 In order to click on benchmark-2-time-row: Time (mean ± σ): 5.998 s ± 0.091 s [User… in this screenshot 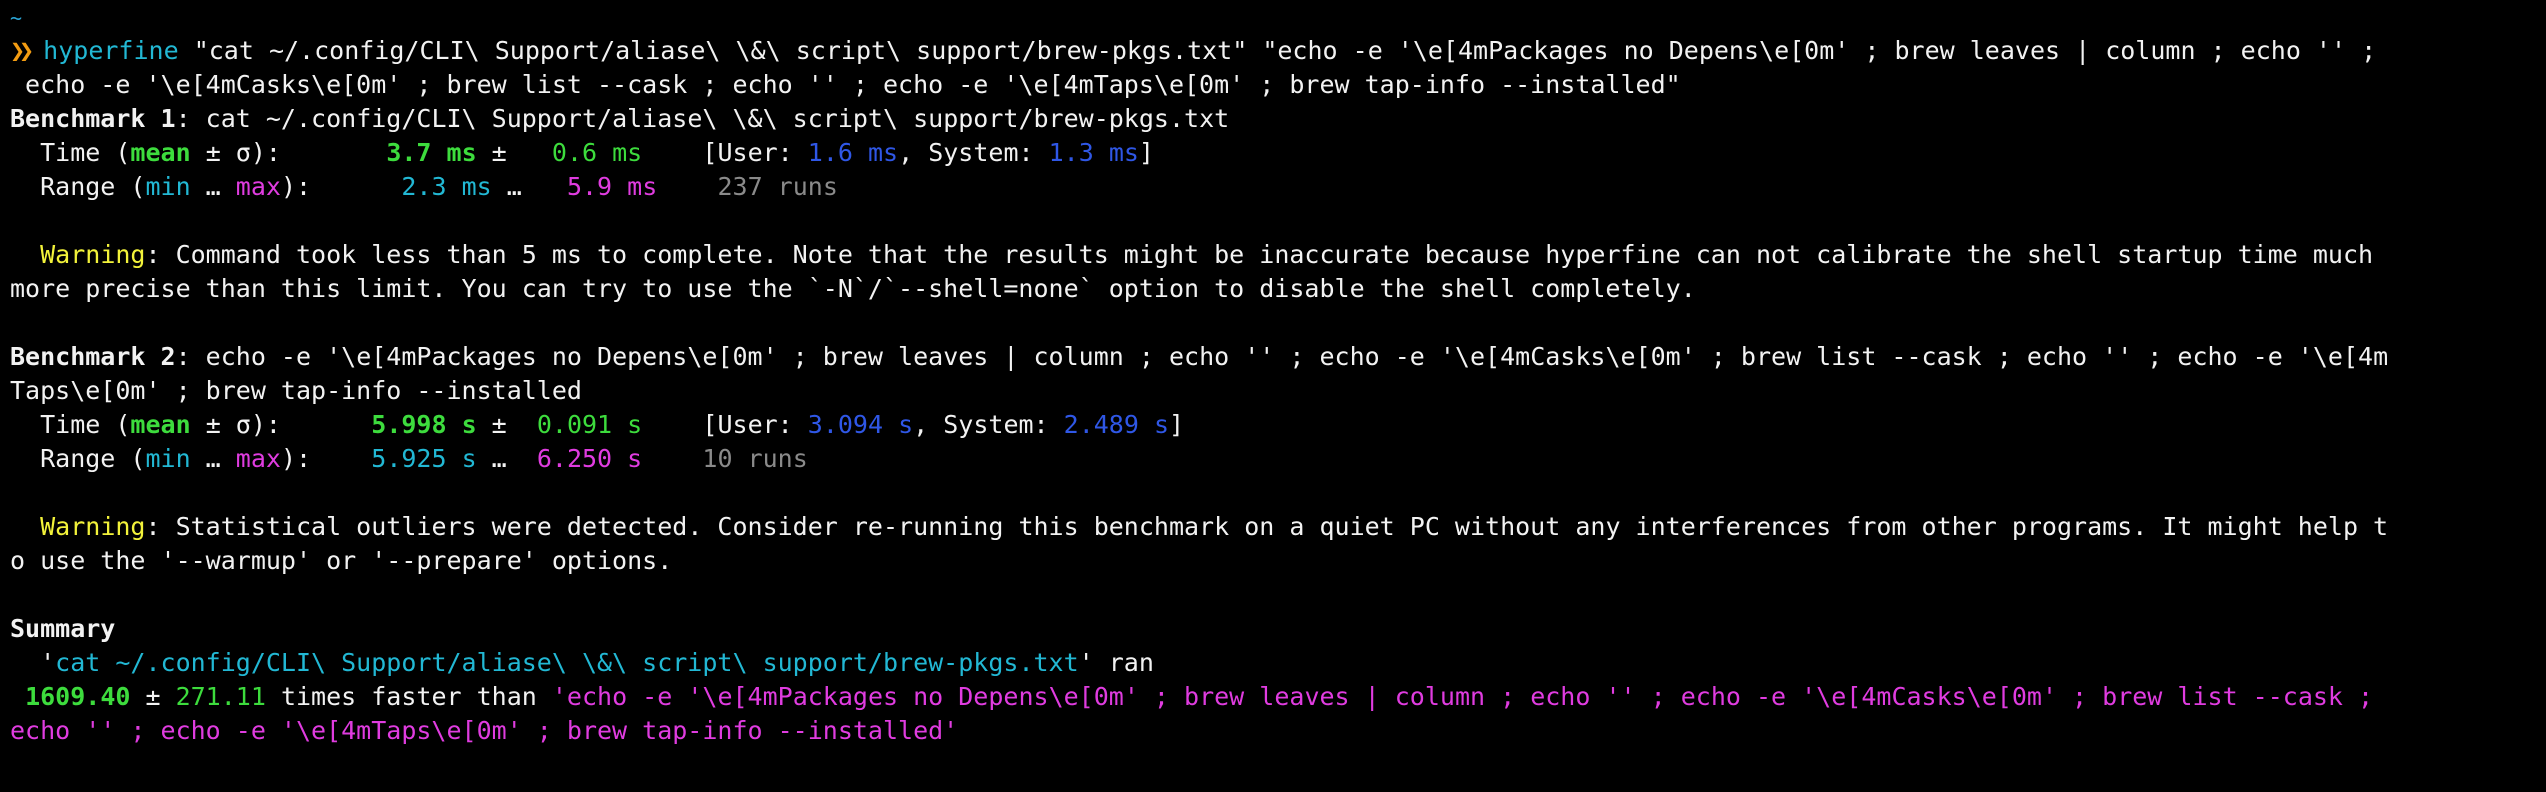, I will do `click(597, 424)`.